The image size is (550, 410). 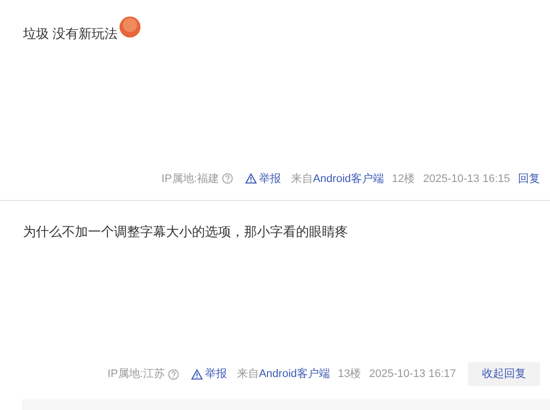 I want to click on floor-number: 13楼, so click(x=350, y=374).